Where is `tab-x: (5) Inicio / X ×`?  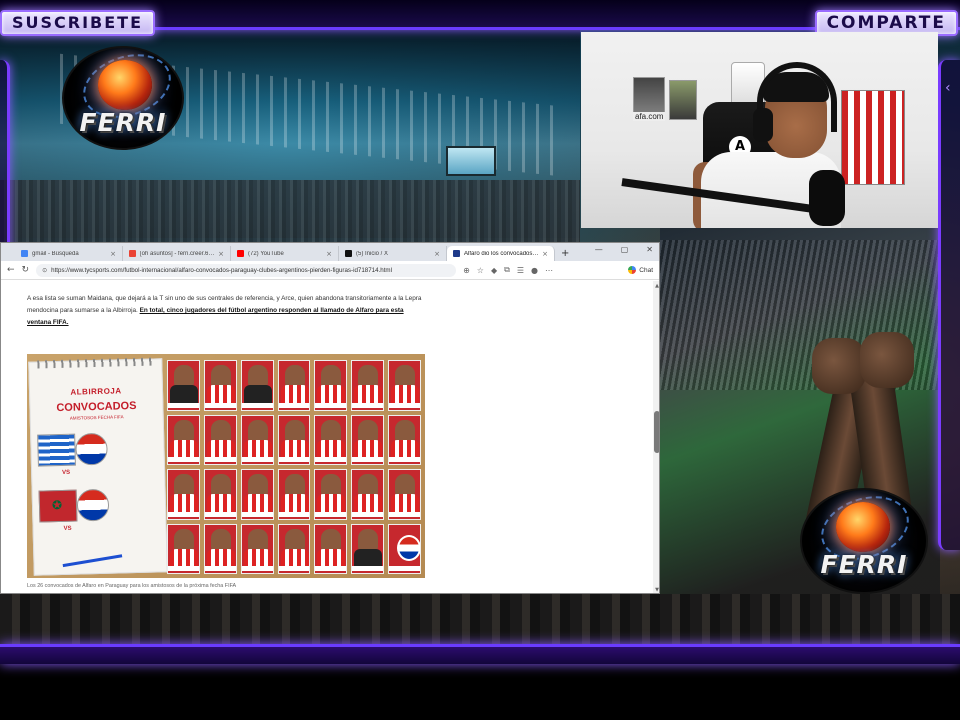
tab-x: (5) Inicio / X × is located at coordinates (393, 253).